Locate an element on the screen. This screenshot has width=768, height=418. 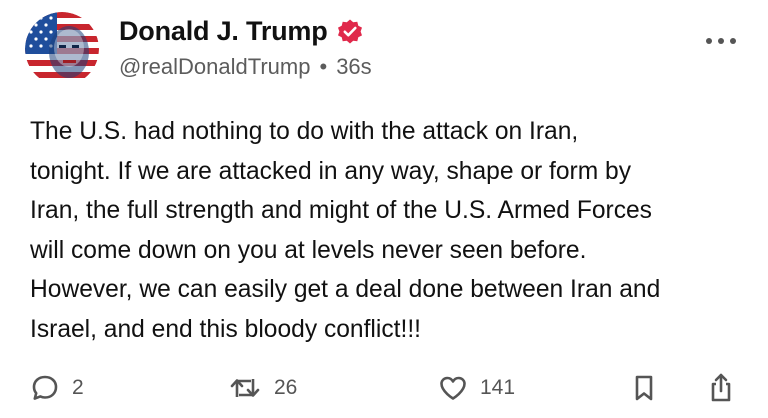
share-icon is located at coordinates (721, 388).